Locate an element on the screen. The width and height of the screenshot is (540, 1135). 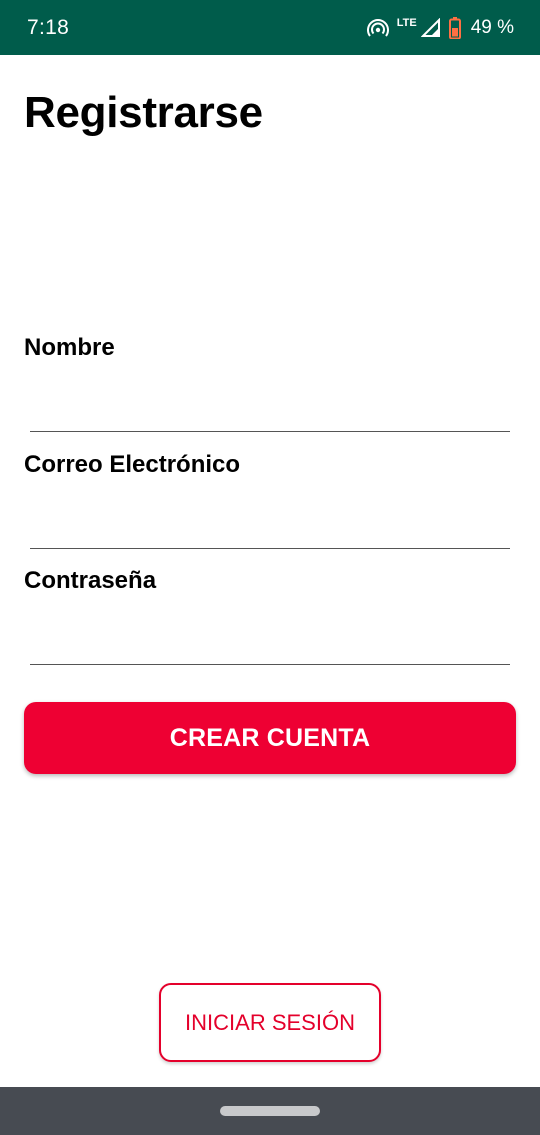
signal-icon is located at coordinates (430, 27).